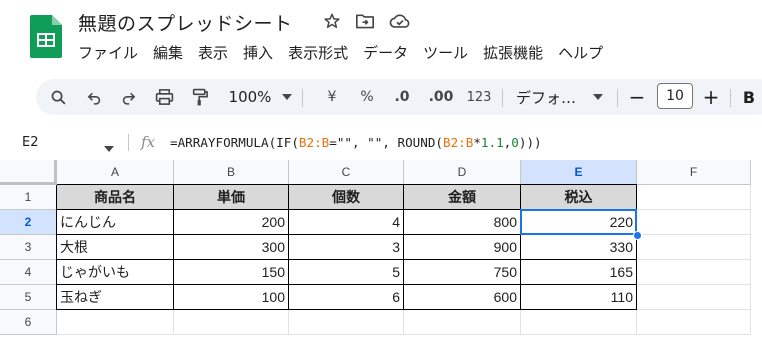 The height and width of the screenshot is (346, 762). Describe the element at coordinates (94, 97) in the screenshot. I see `undo-icon` at that location.